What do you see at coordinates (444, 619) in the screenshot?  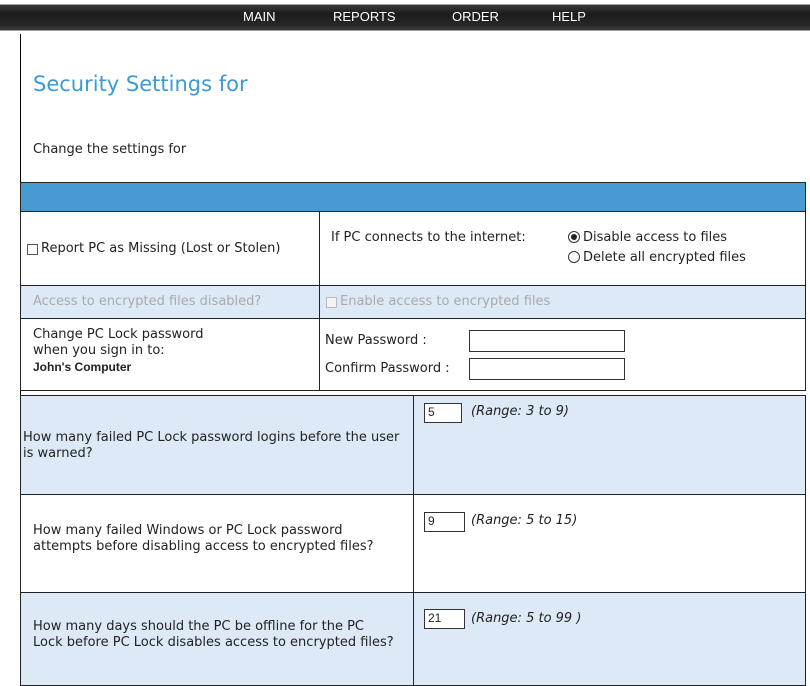 I see `offline-days-input: 21` at bounding box center [444, 619].